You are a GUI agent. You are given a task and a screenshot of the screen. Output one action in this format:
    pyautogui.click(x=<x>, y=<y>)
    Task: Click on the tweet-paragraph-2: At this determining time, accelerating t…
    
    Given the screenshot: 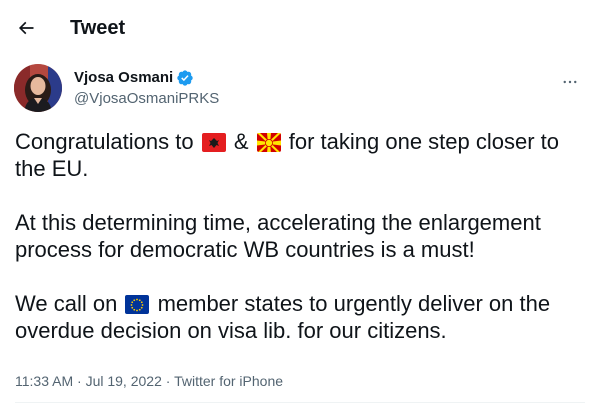 What is the action you would take?
    pyautogui.click(x=278, y=236)
    